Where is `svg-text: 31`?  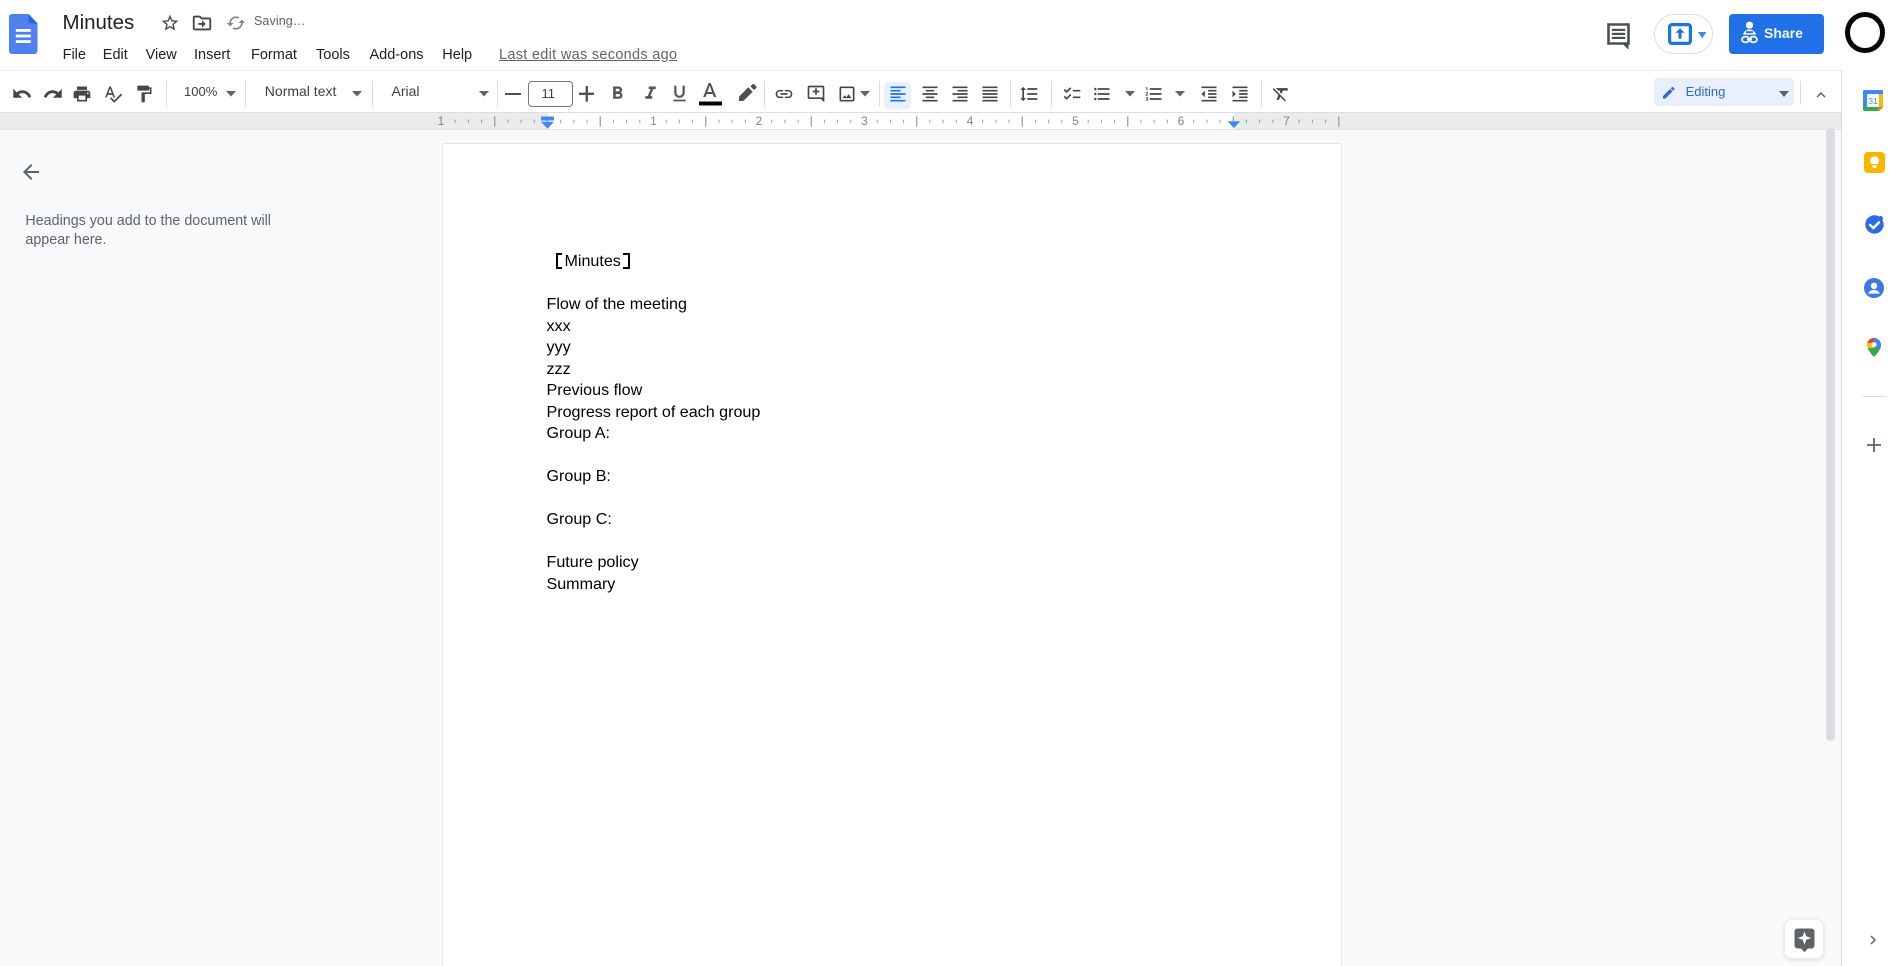 svg-text: 31 is located at coordinates (1874, 102).